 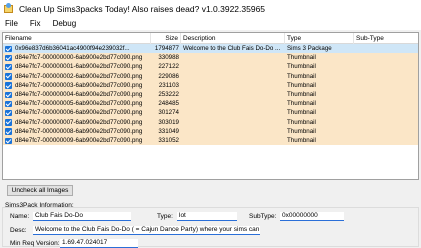 What do you see at coordinates (309, 48) in the screenshot?
I see `cell-type: Sims 3 Package` at bounding box center [309, 48].